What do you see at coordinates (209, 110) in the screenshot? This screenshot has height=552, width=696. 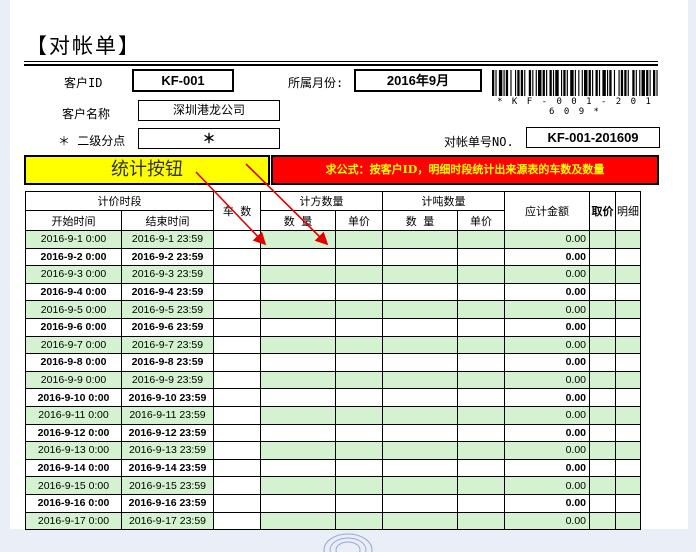 I see `customer-name-field: 深圳港龙公司` at bounding box center [209, 110].